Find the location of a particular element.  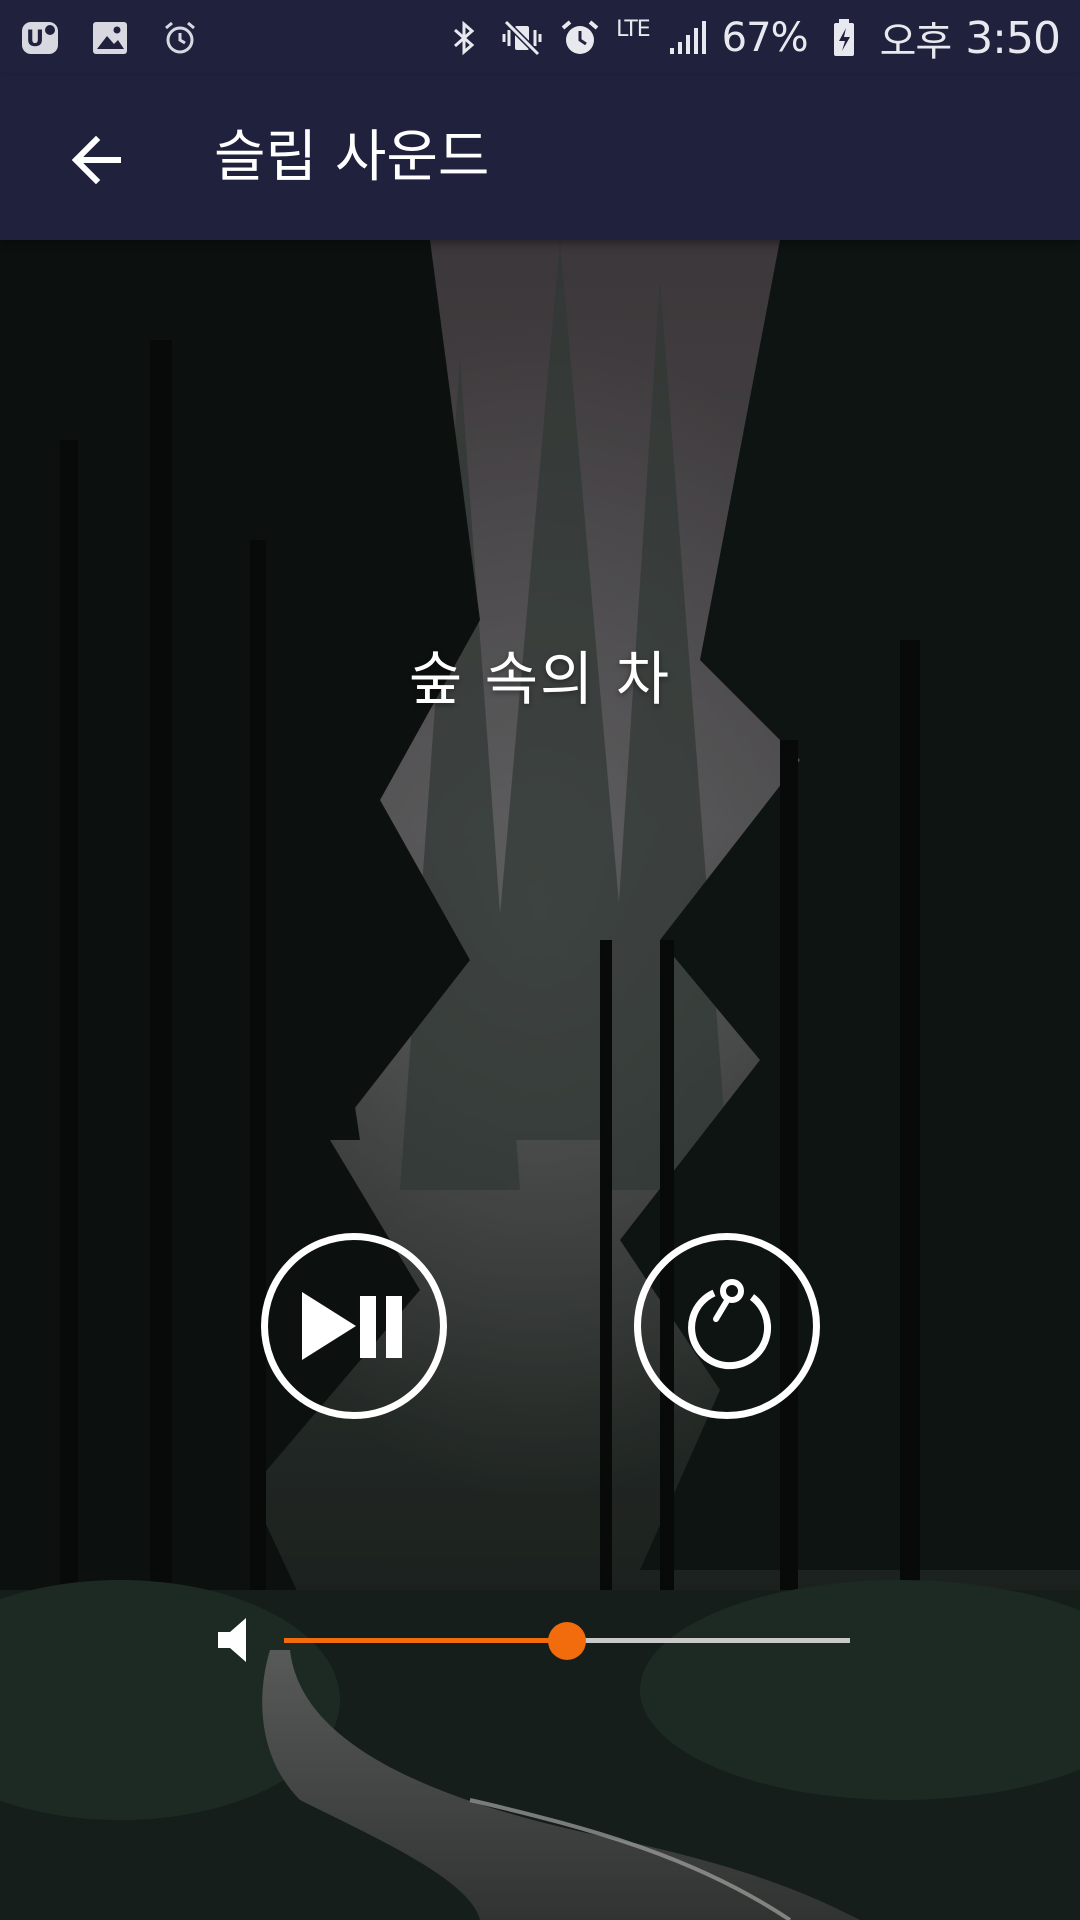

timer-button is located at coordinates (727, 1326).